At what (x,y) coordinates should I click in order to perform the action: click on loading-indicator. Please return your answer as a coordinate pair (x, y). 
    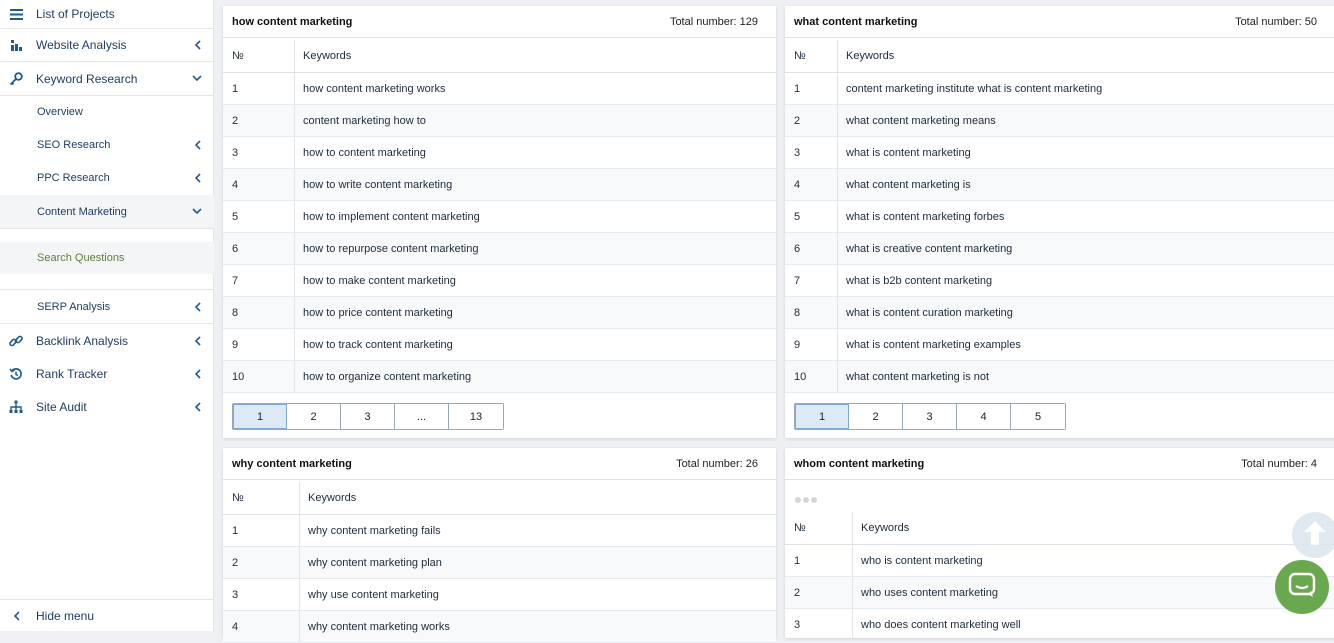
    Looking at the image, I should click on (806, 500).